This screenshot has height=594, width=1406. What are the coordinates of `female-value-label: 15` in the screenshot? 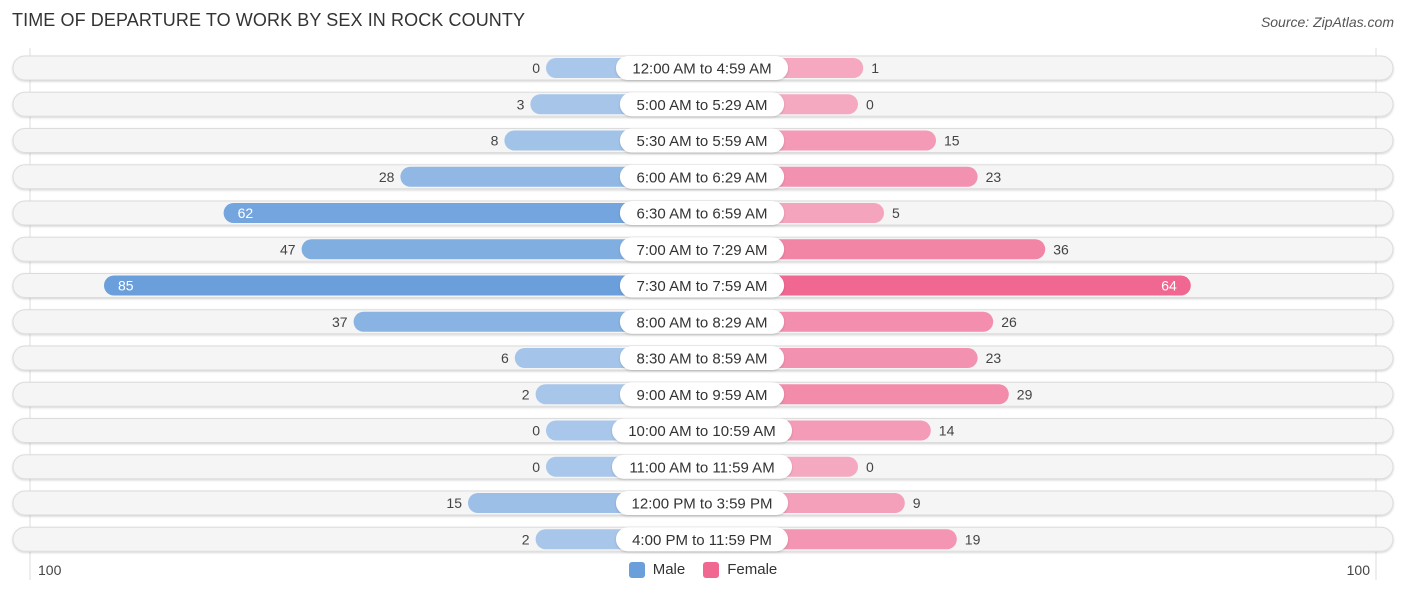 It's located at (952, 141).